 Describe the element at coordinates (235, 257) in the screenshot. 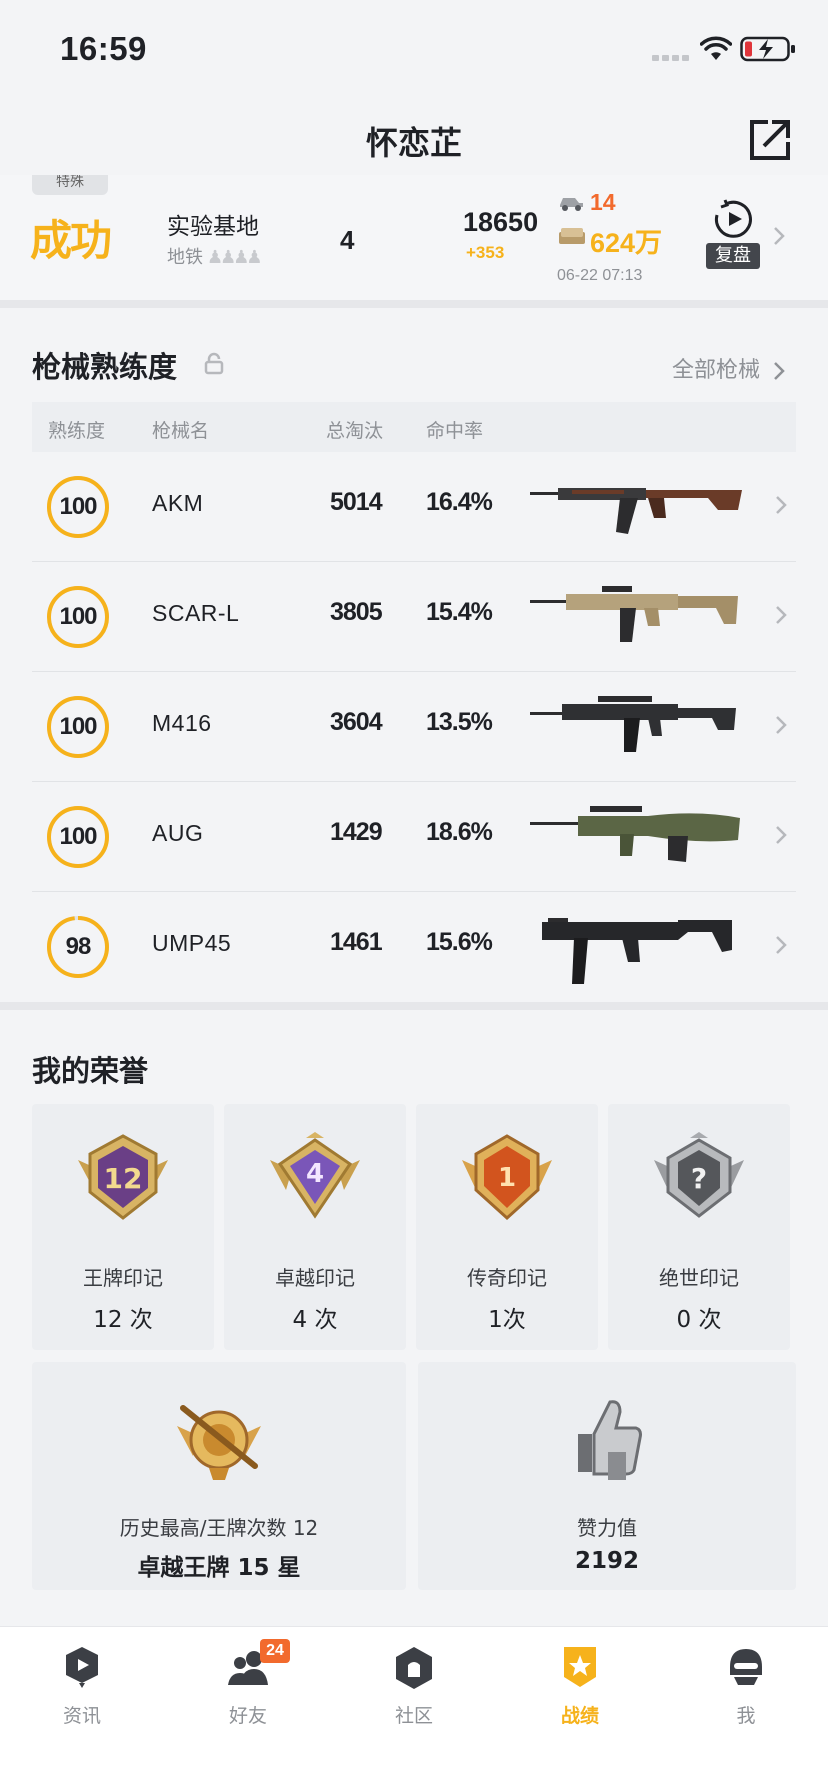

I see `squad-icon: ♟♟♟♟` at that location.